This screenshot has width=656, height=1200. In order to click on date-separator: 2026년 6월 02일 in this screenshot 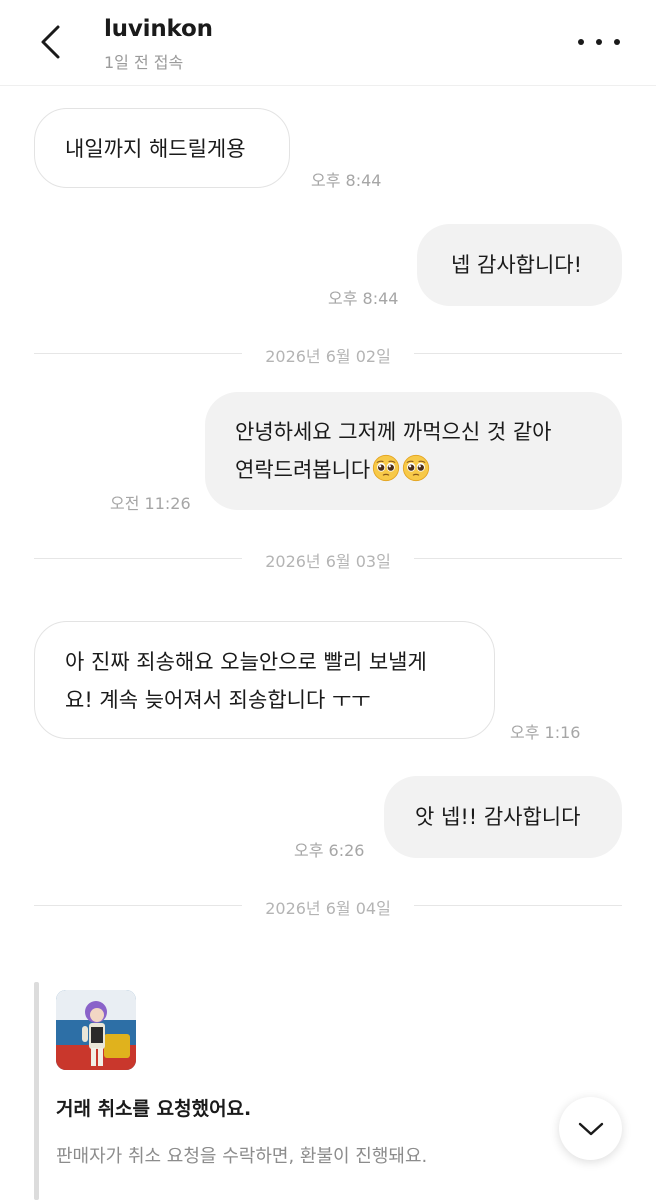, I will do `click(328, 354)`.